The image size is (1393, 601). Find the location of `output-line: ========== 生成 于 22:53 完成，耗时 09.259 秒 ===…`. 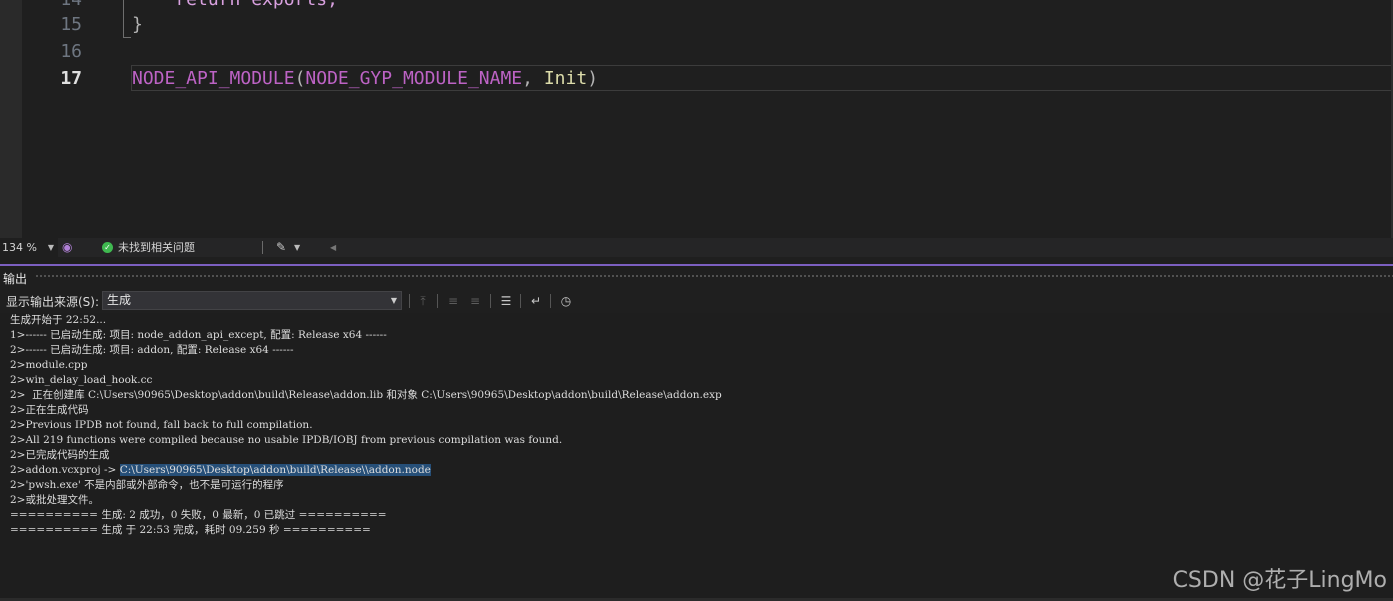

output-line: ========== 生成 于 22:53 完成，耗时 09.259 秒 ===… is located at coordinates (190, 530).